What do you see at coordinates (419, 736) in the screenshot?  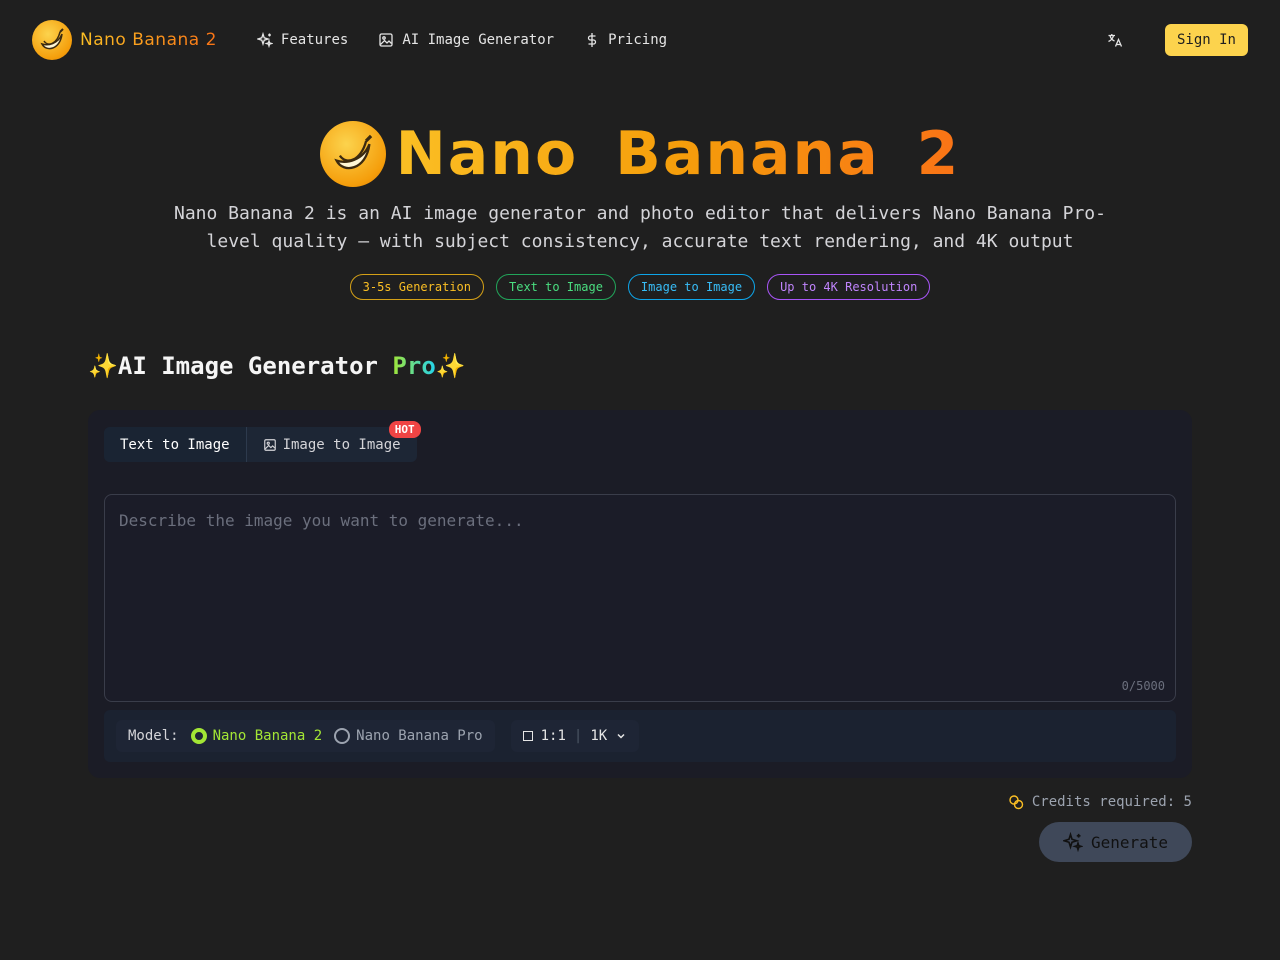 I see `model-option-label: Nano Banana Pro` at bounding box center [419, 736].